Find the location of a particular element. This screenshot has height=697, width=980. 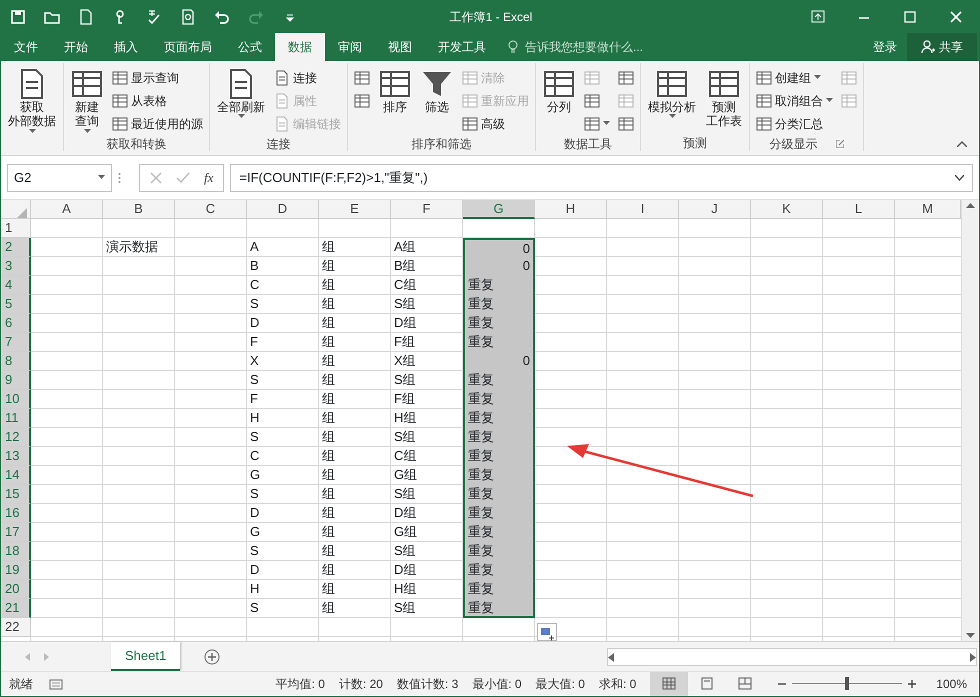

row-header: 9 is located at coordinates (16, 380).